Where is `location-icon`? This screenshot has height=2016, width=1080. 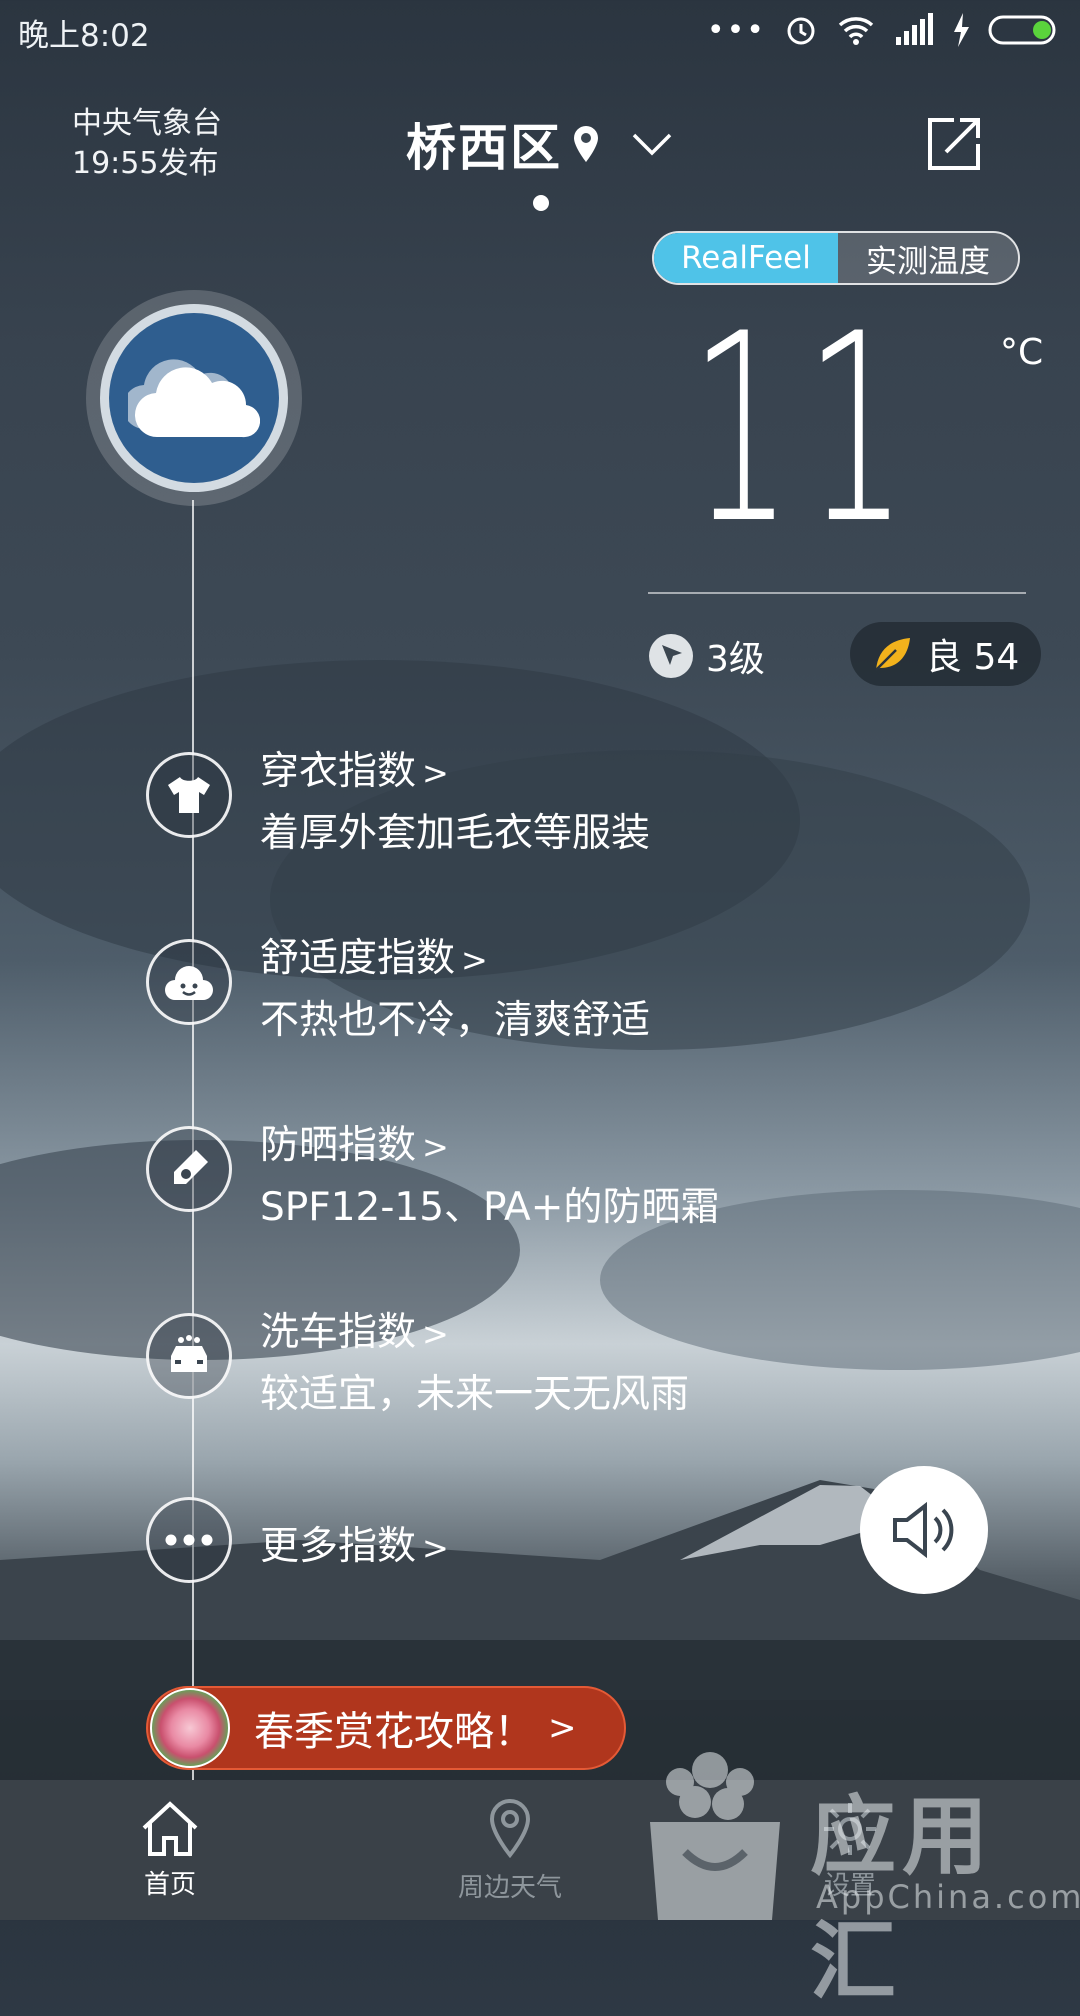 location-icon is located at coordinates (510, 1828).